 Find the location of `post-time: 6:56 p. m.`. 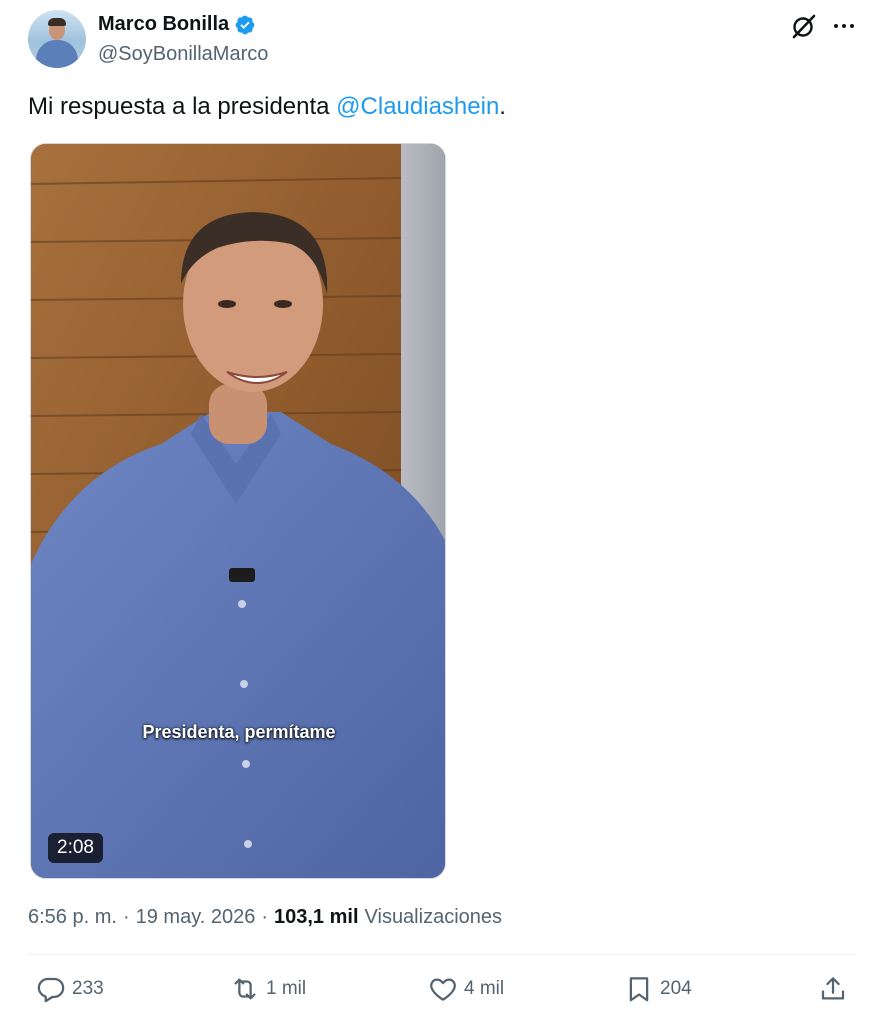

post-time: 6:56 p. m. is located at coordinates (72, 917).